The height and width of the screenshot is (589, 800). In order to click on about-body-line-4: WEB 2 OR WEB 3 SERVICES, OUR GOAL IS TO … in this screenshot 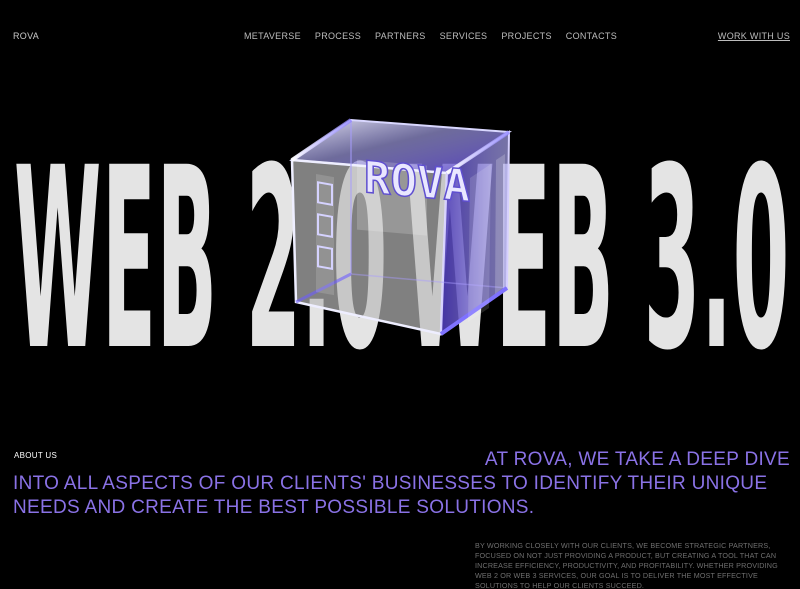, I will do `click(616, 575)`.